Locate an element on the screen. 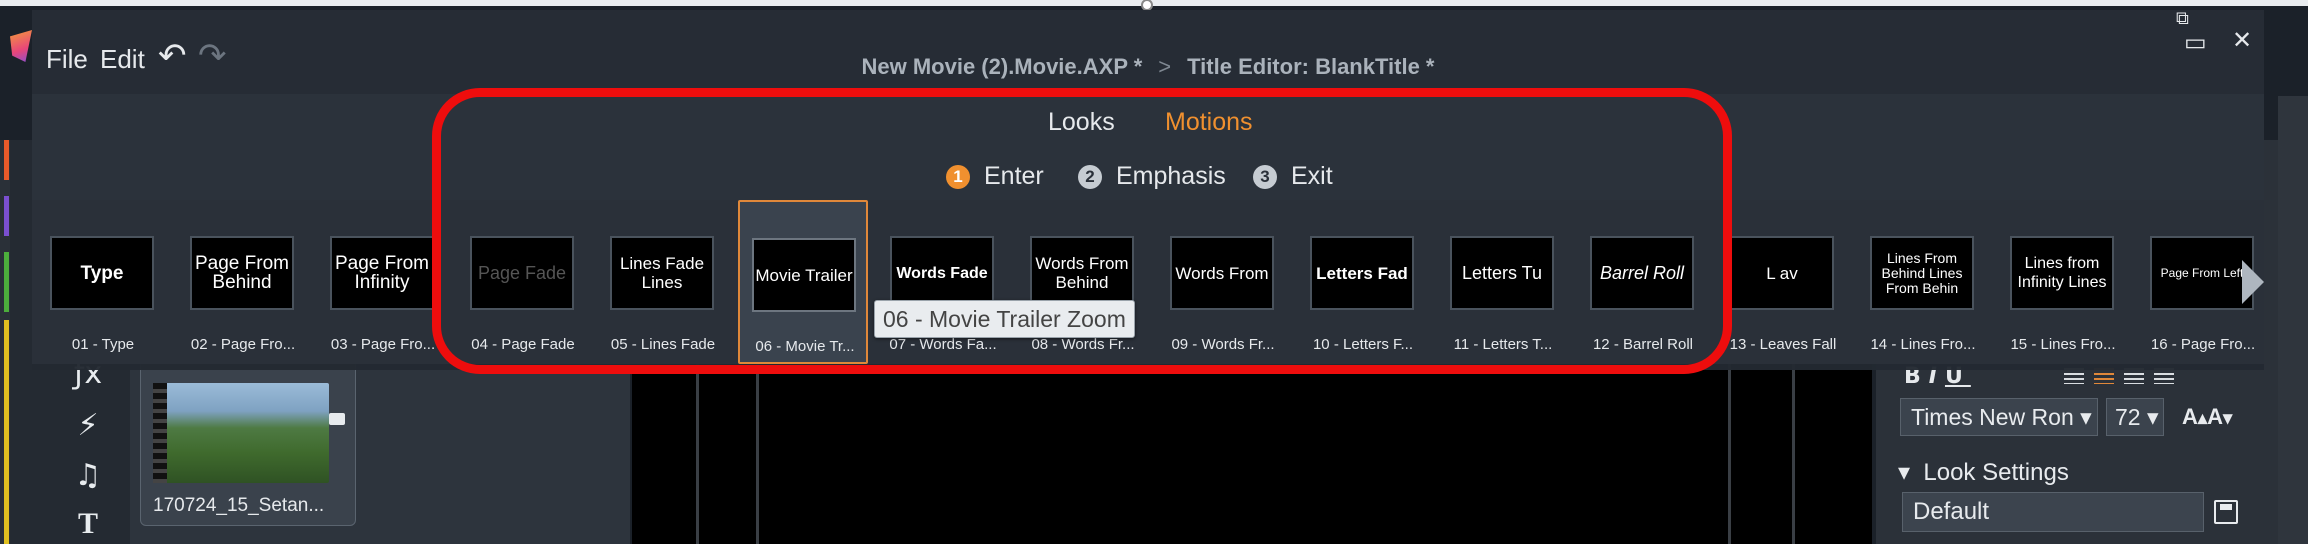 The image size is (2308, 544). menu-file: File is located at coordinates (67, 59).